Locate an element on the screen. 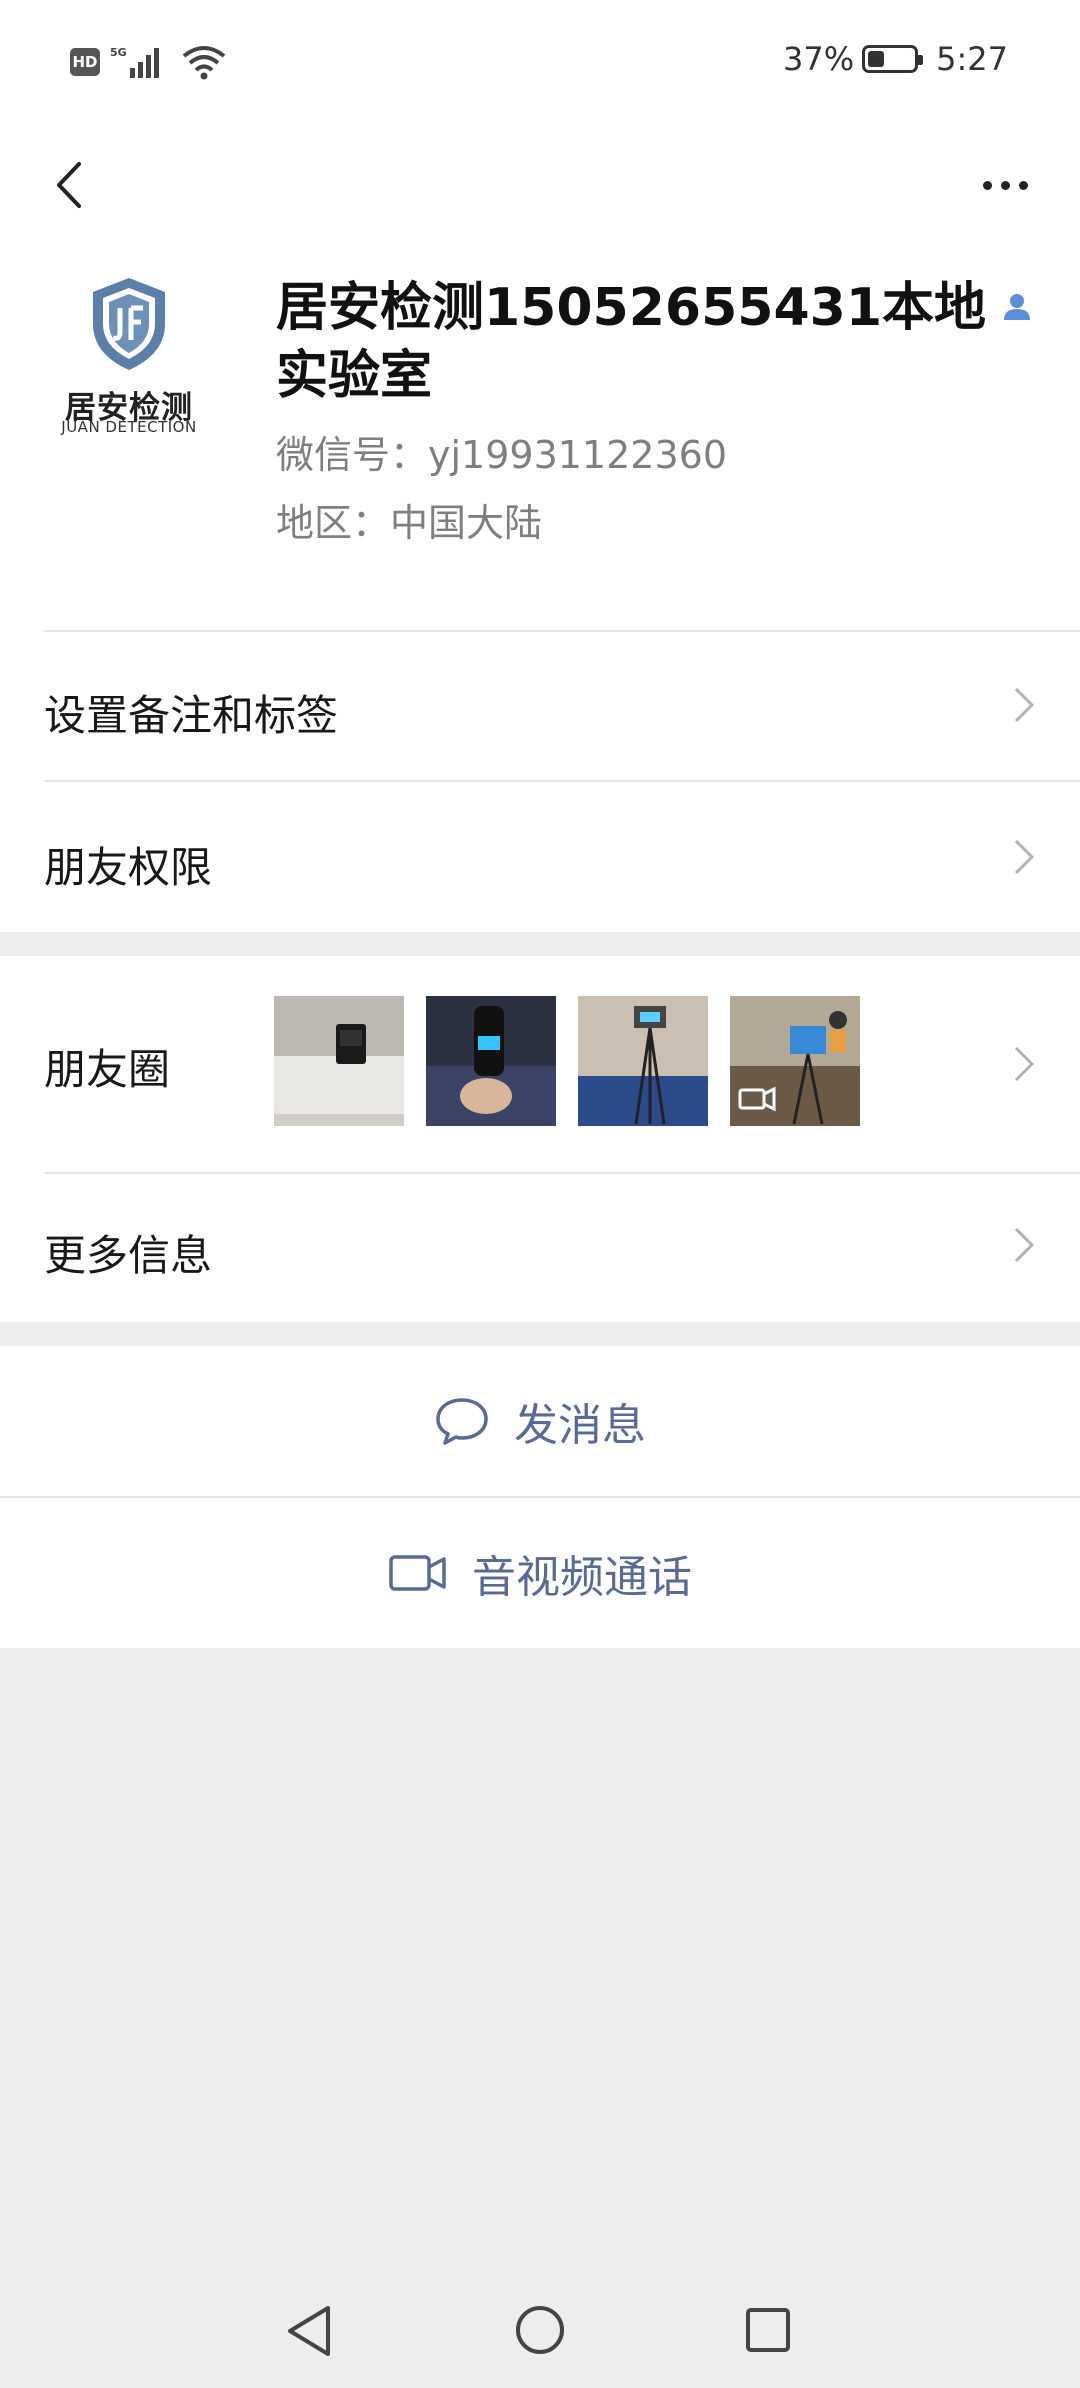  av-call-button: 音视频通话 is located at coordinates (540, 1573).